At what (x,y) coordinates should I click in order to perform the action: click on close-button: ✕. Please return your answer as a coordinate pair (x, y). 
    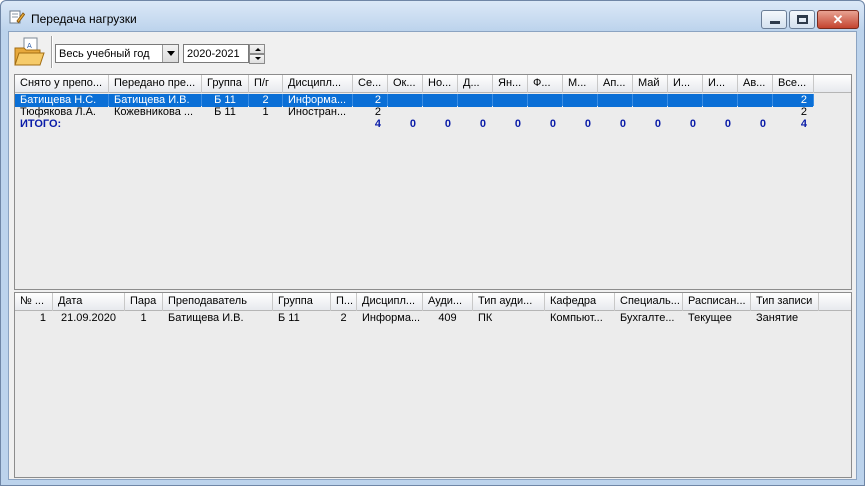
    Looking at the image, I should click on (838, 19).